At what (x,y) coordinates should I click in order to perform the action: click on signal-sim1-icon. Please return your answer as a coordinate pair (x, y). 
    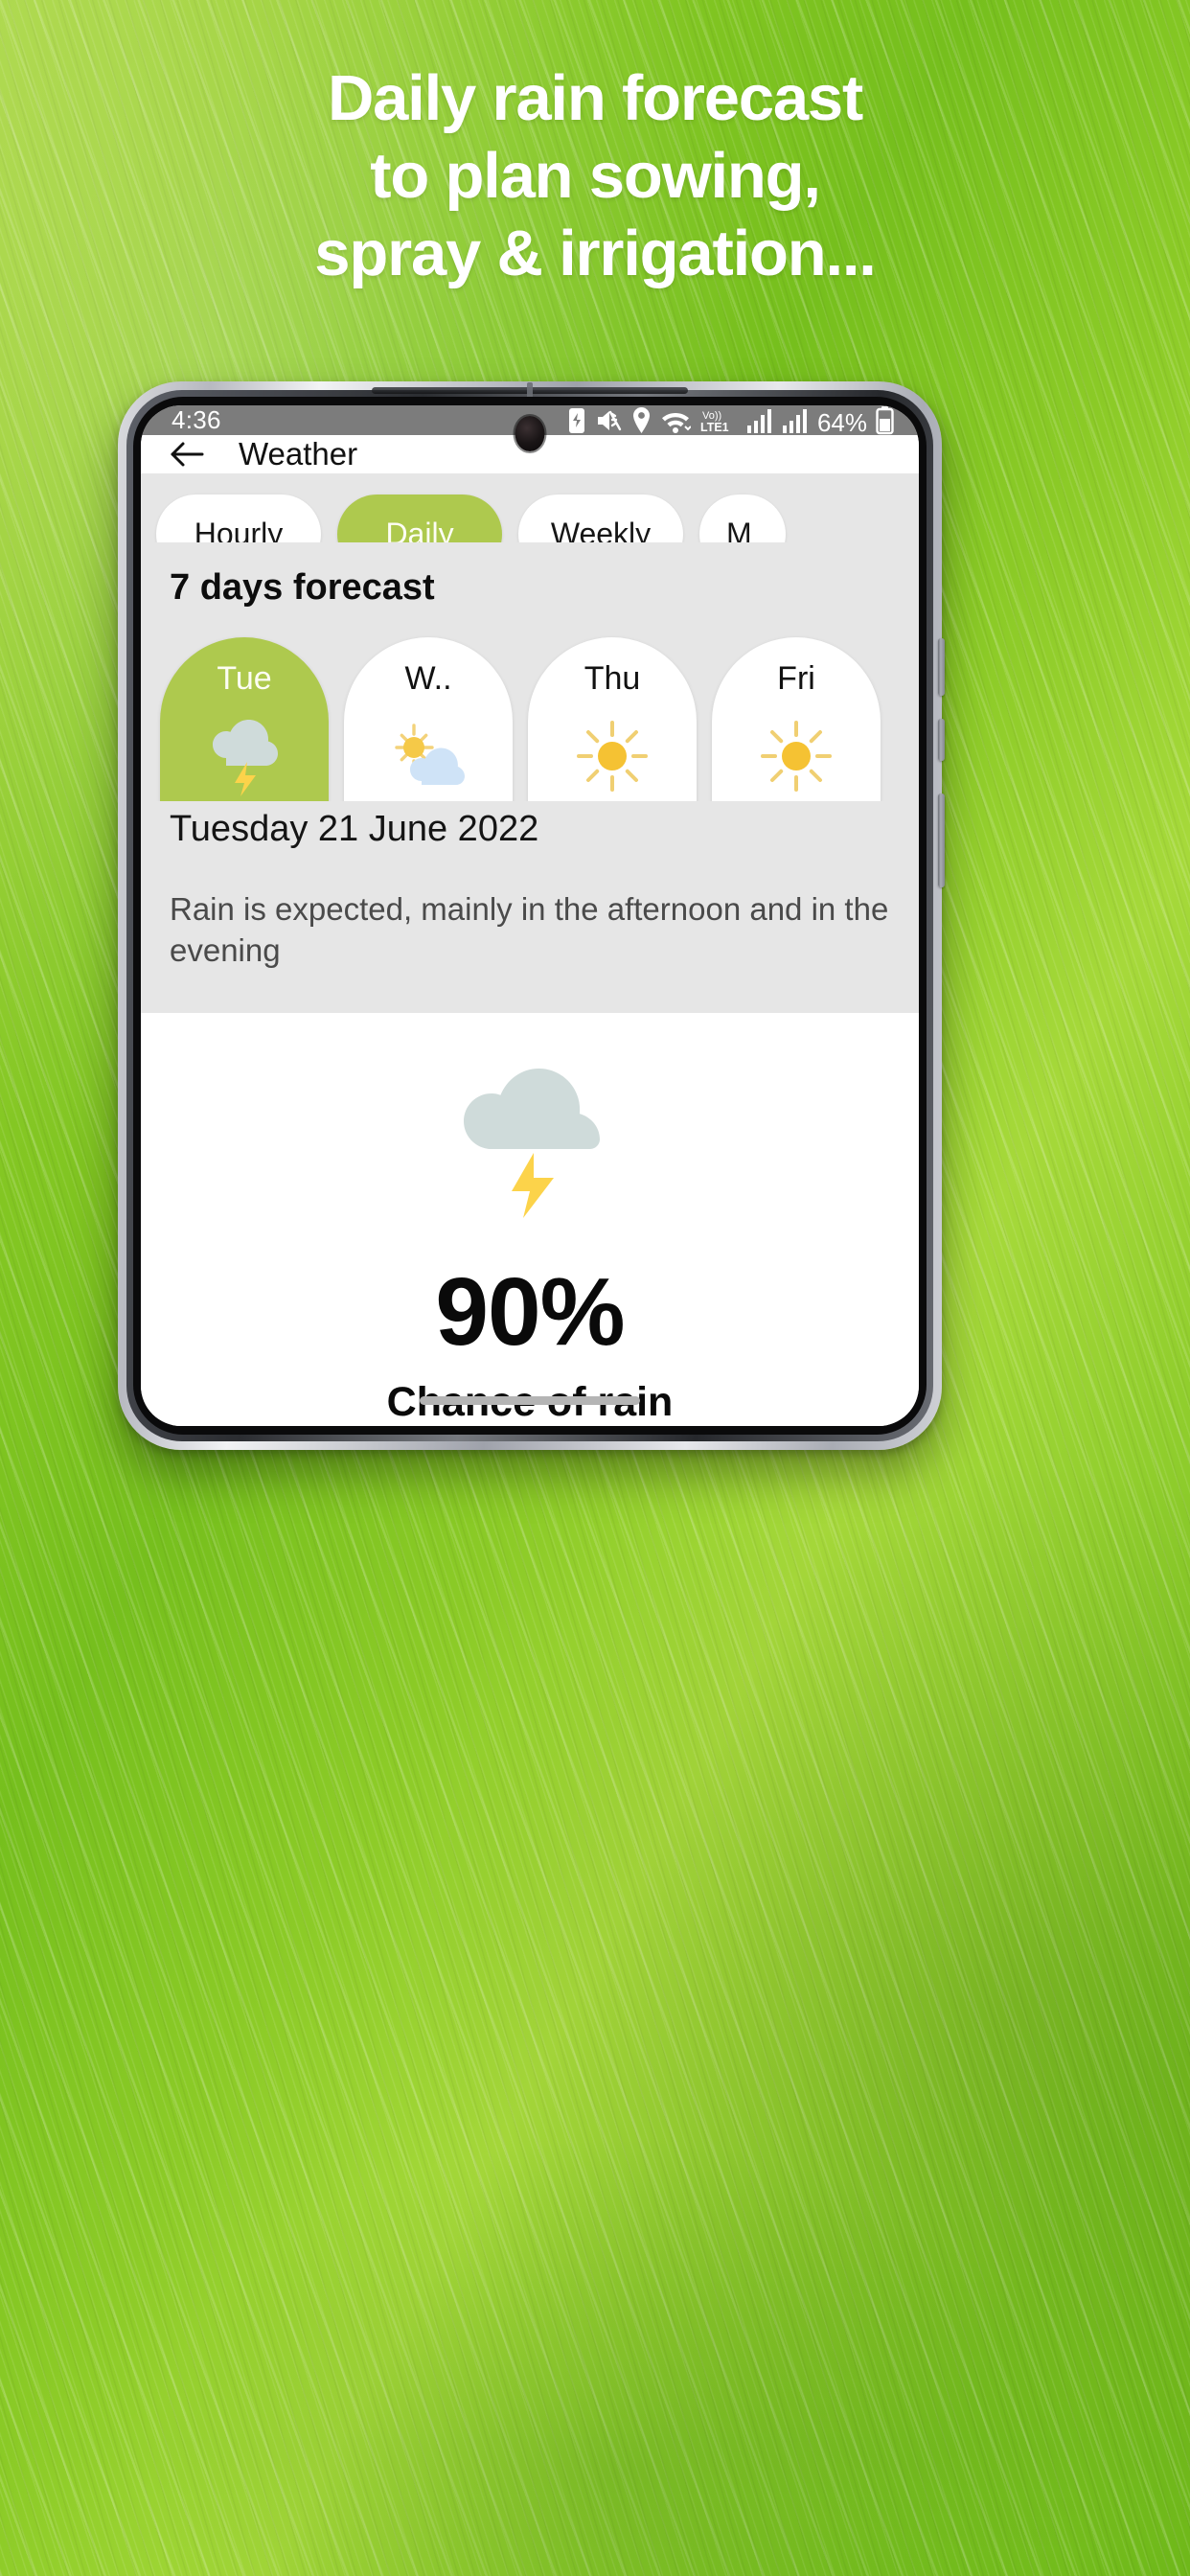
    Looking at the image, I should click on (759, 420).